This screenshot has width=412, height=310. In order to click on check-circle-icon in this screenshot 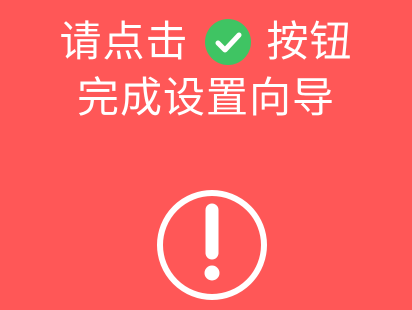, I will do `click(227, 41)`.